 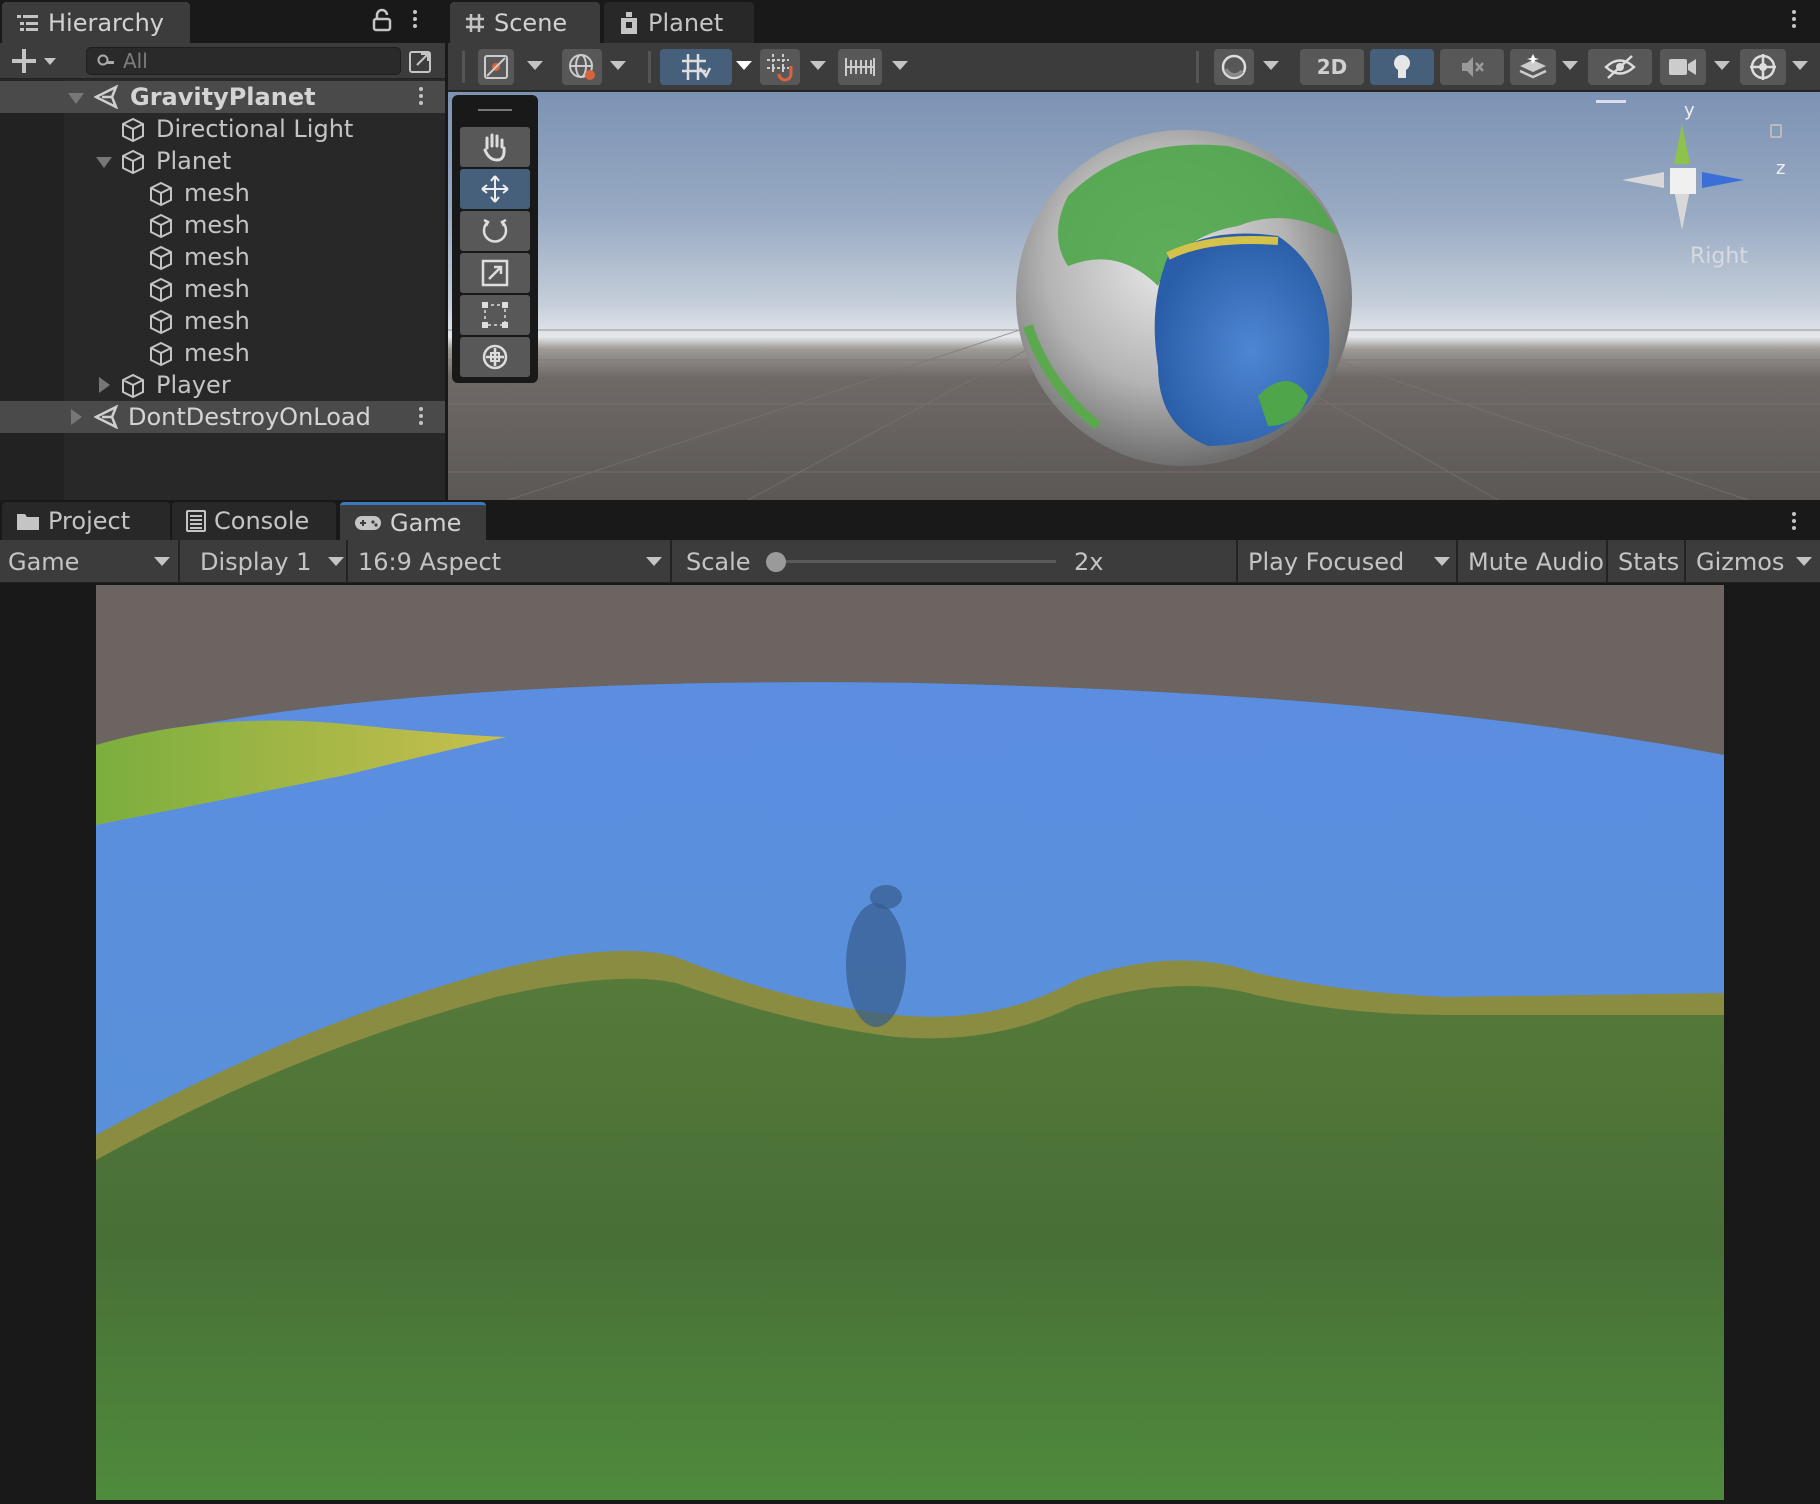 I want to click on tab-console-label: Console, so click(x=262, y=521).